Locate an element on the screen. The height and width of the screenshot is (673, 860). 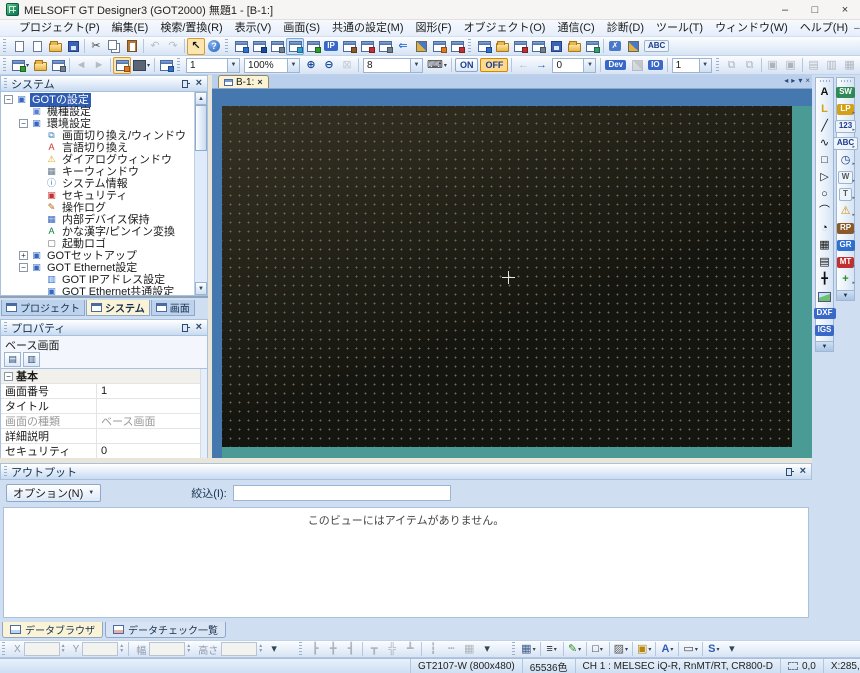
scrollbar-thumb is located at coordinates (201, 128).